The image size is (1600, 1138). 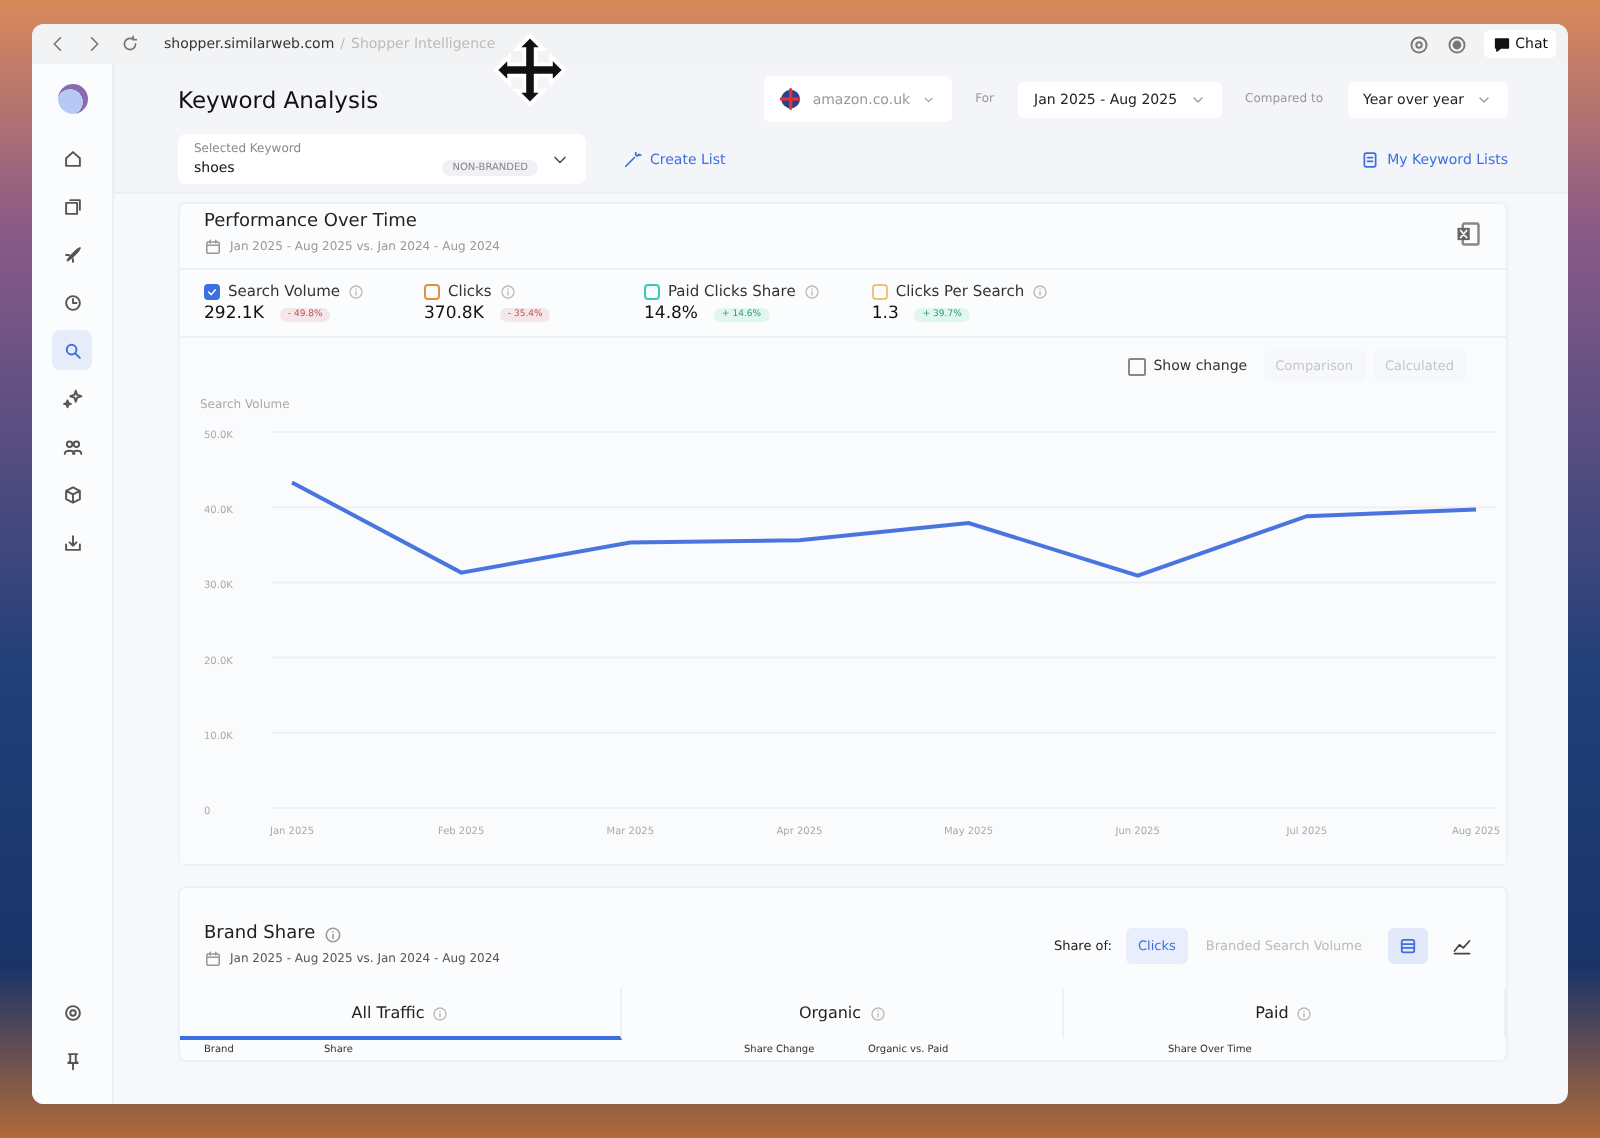 I want to click on metric-value: 1.3, so click(x=885, y=314).